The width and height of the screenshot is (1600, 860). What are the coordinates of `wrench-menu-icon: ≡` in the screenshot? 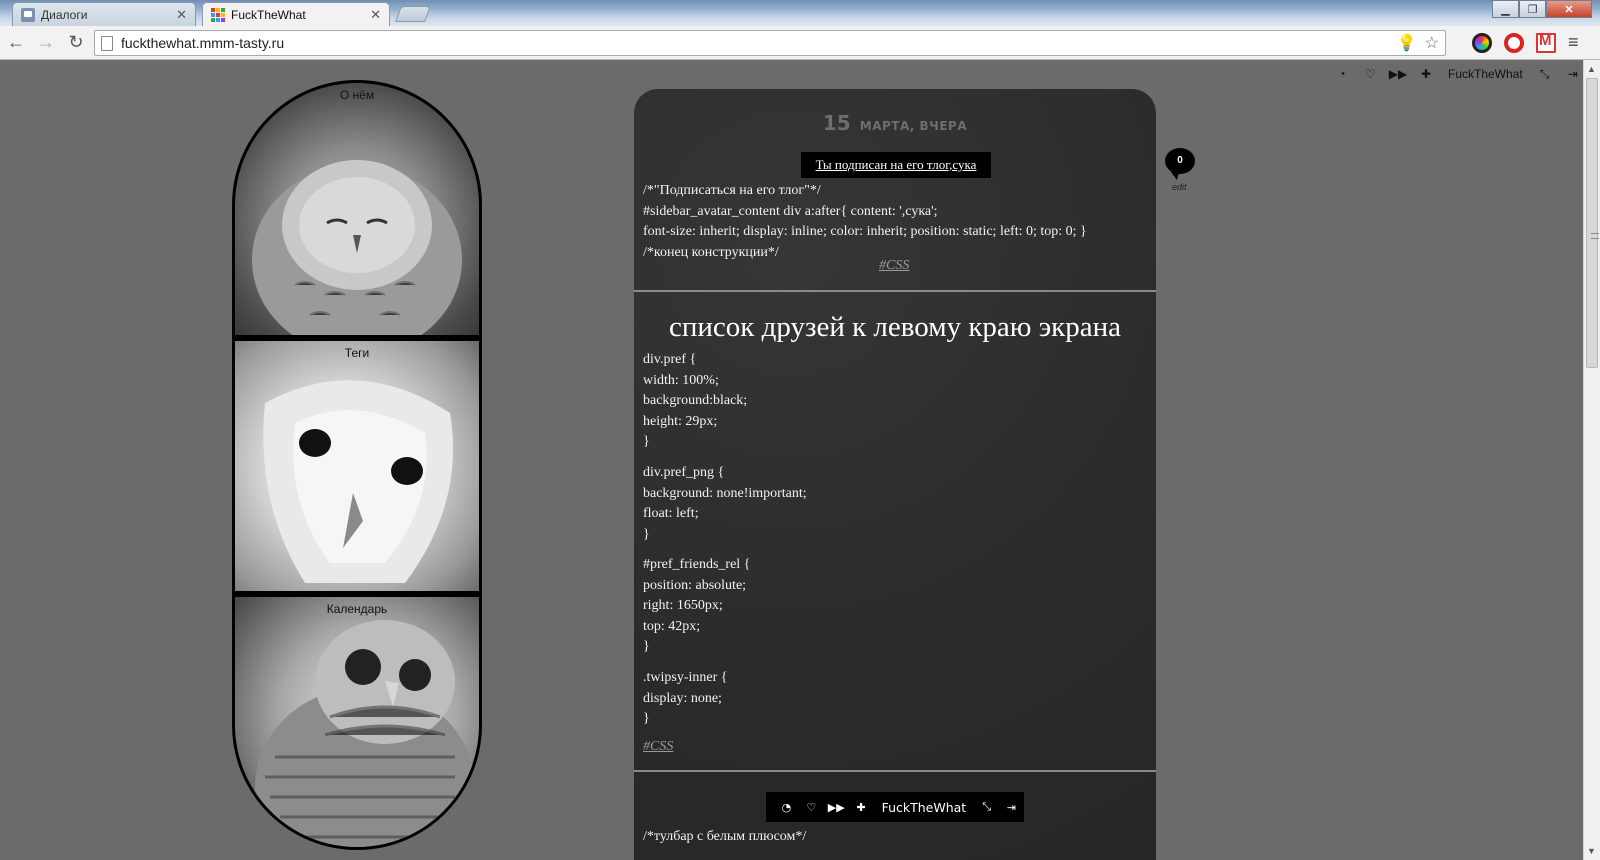 It's located at (1573, 42).